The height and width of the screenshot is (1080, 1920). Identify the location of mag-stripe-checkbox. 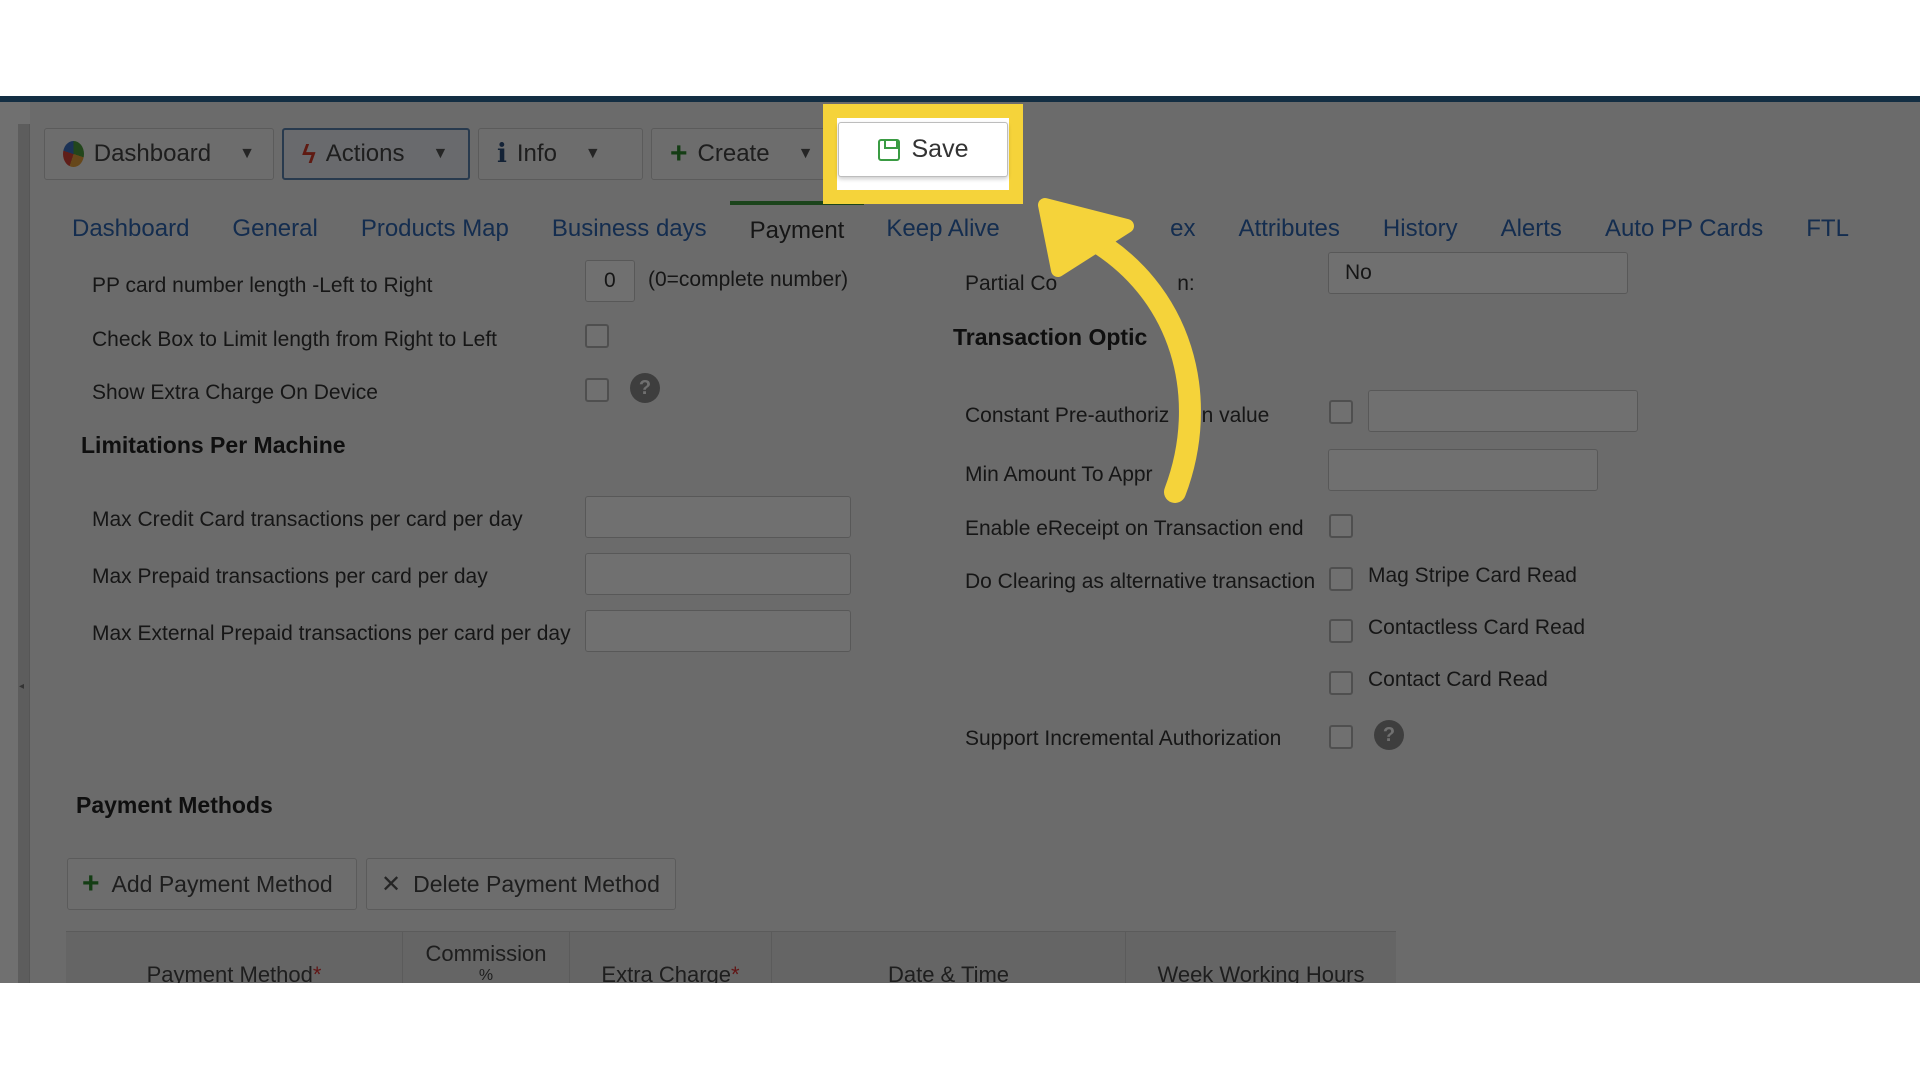
(1341, 579).